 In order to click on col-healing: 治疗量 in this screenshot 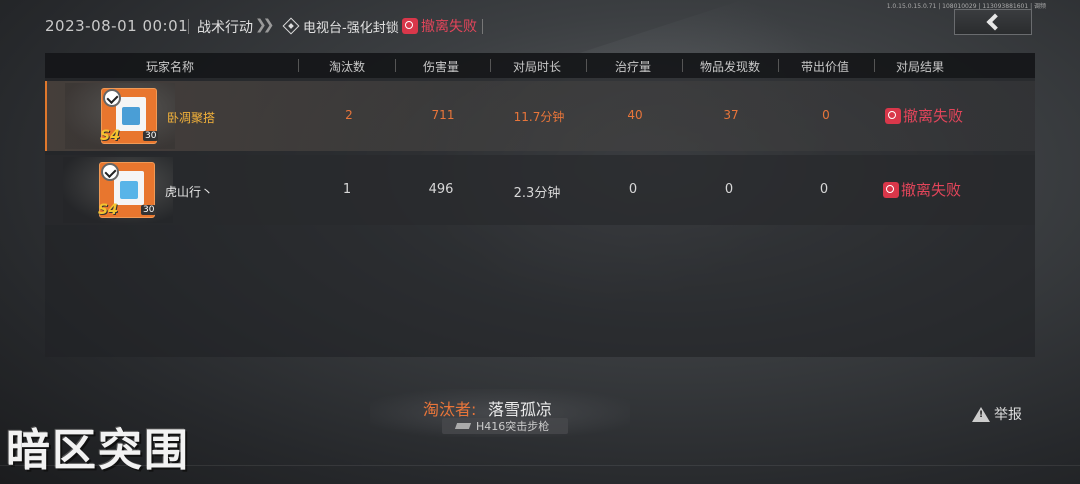, I will do `click(632, 67)`.